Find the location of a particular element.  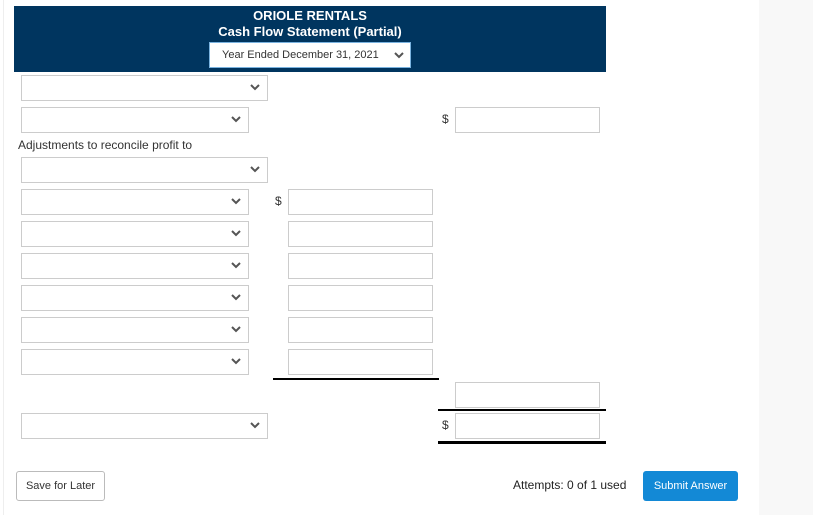

submit-answer-button: Submit Answer is located at coordinates (690, 486).